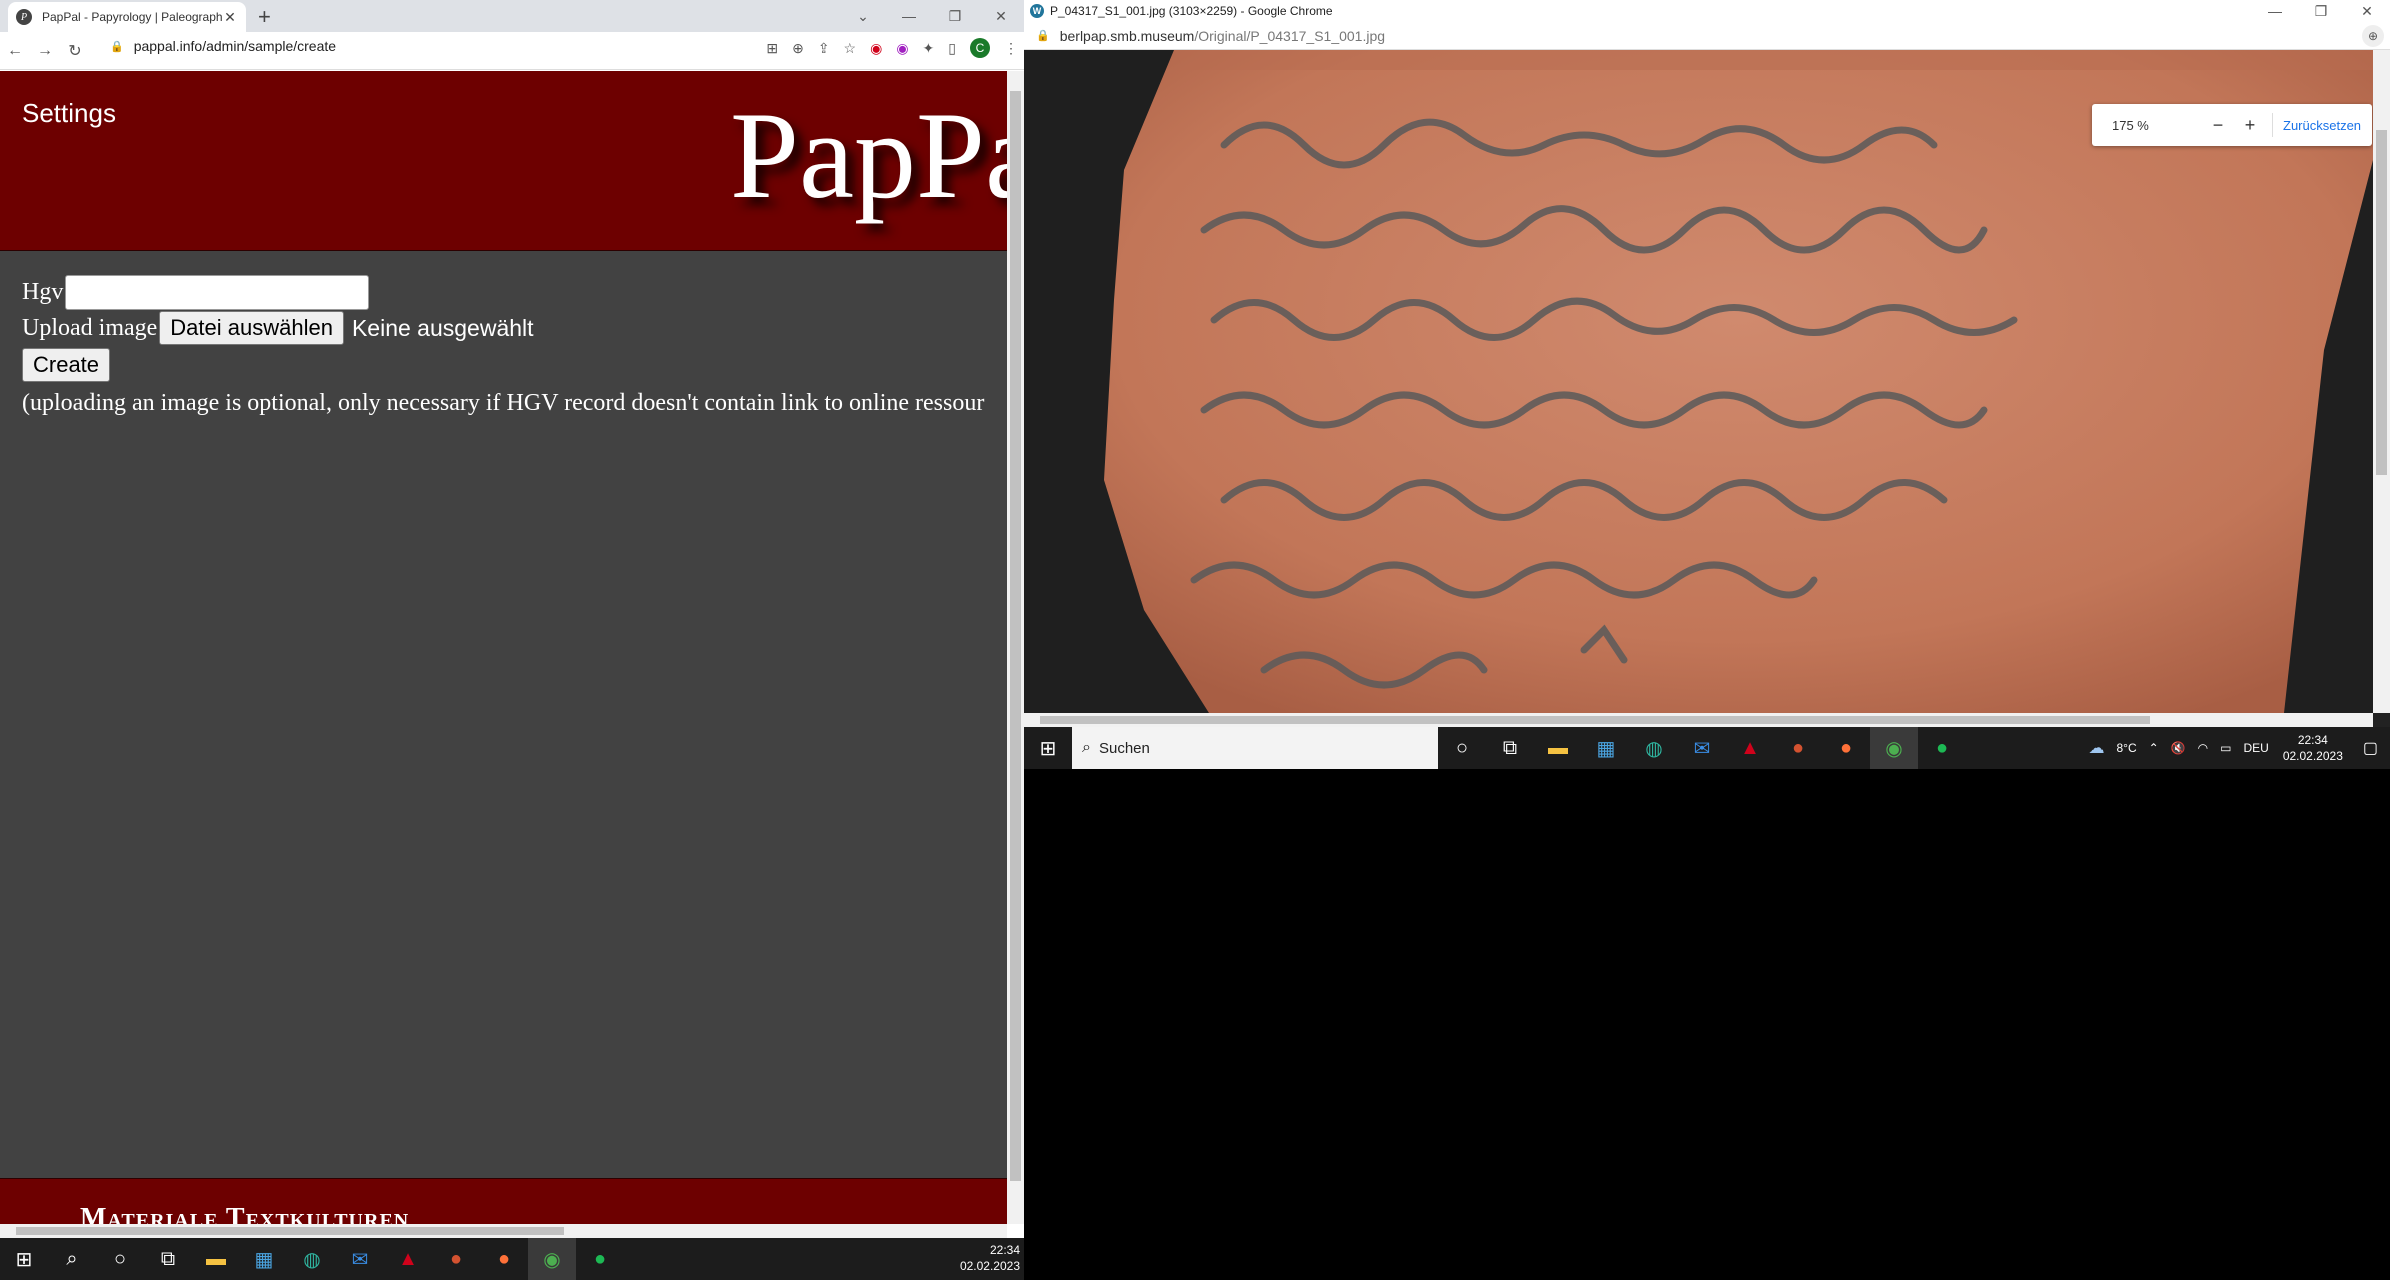 The width and height of the screenshot is (2390, 1280). Describe the element at coordinates (868, 156) in the screenshot. I see `site-logo: PapPal` at that location.